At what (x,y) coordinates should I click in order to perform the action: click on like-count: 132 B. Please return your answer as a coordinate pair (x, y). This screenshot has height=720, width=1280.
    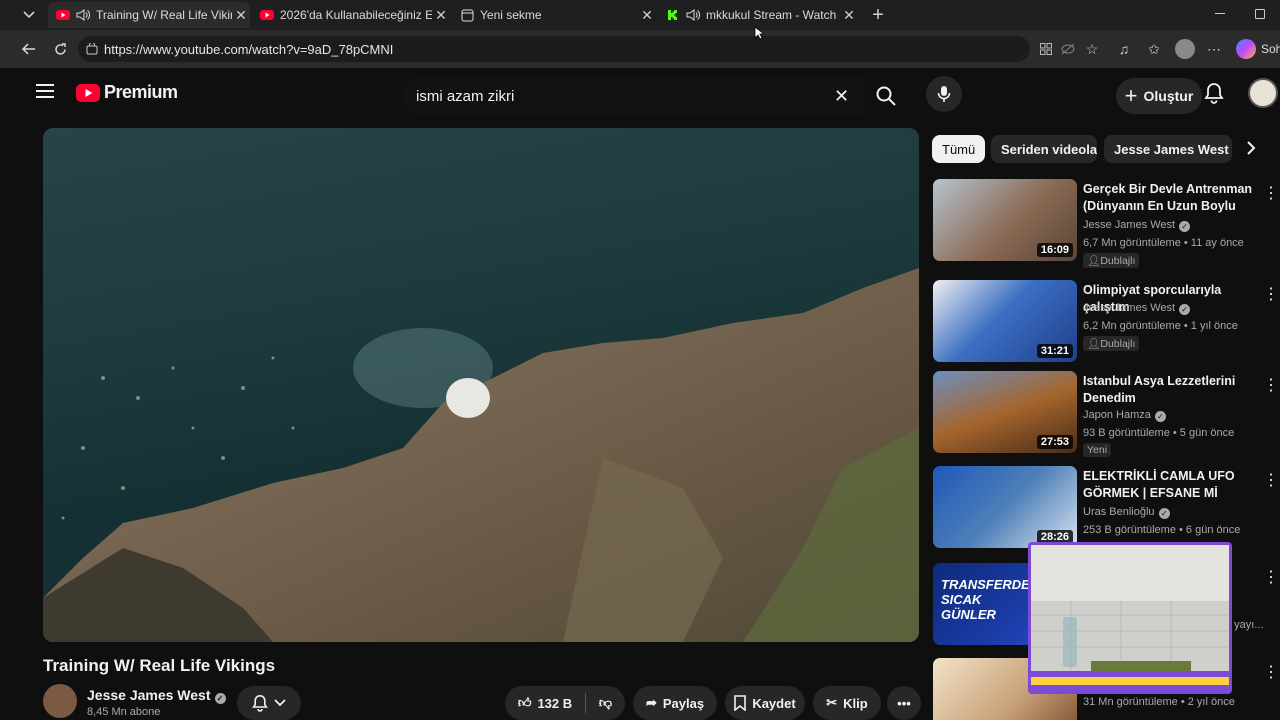
    Looking at the image, I should click on (555, 703).